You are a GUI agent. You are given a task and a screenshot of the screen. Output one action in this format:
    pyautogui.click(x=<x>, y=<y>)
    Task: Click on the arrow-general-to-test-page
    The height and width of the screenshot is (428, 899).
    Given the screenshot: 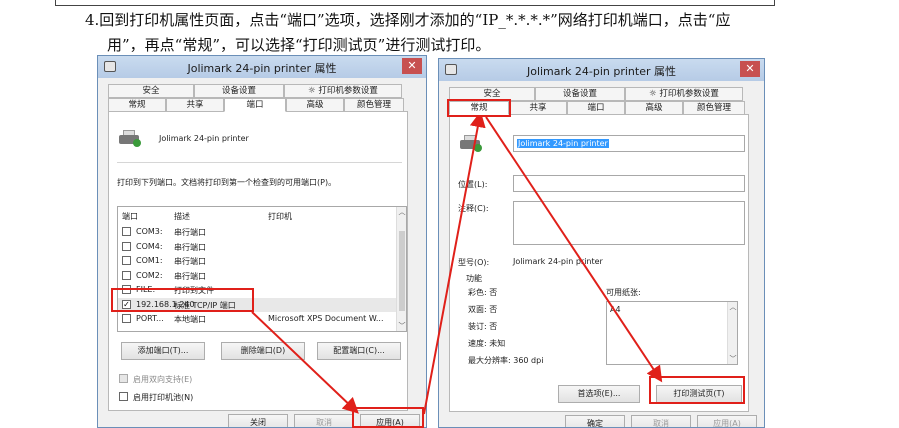 What is the action you would take?
    pyautogui.click(x=574, y=249)
    